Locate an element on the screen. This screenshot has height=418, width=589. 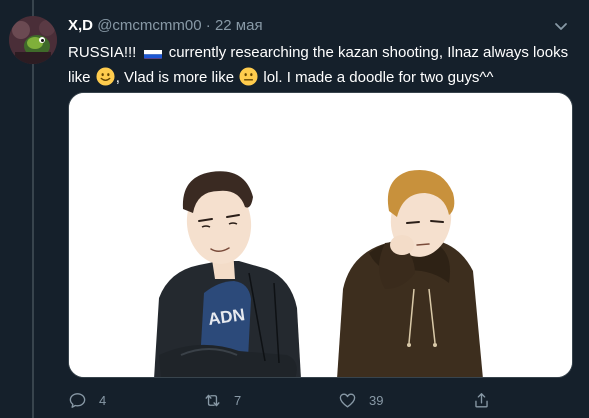
share-icon is located at coordinates (481, 400).